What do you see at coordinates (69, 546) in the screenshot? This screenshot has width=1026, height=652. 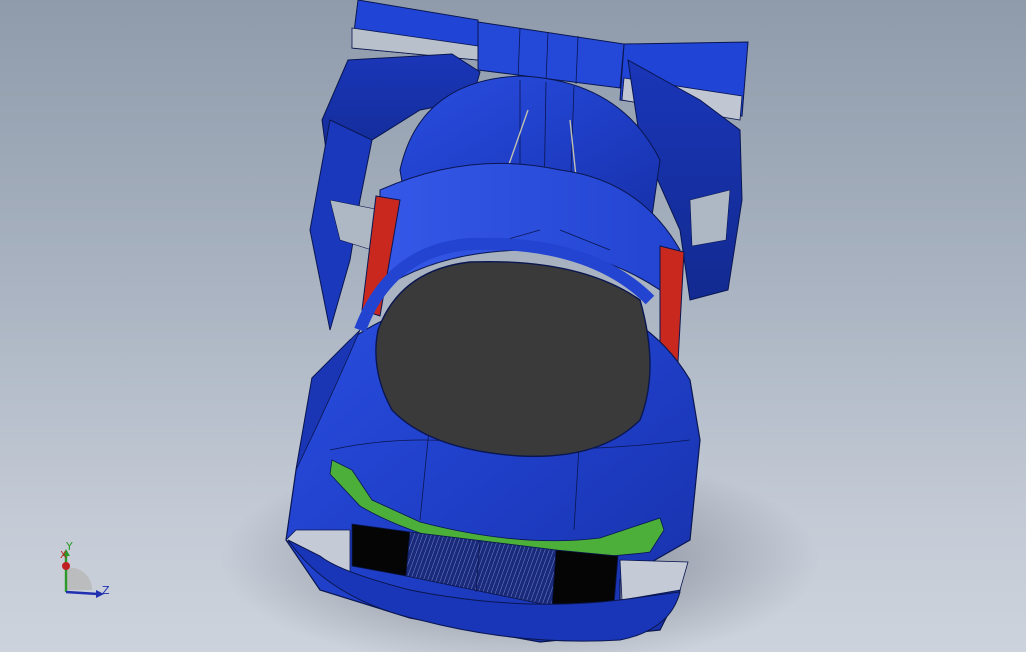 I see `triad-y-label: Y` at bounding box center [69, 546].